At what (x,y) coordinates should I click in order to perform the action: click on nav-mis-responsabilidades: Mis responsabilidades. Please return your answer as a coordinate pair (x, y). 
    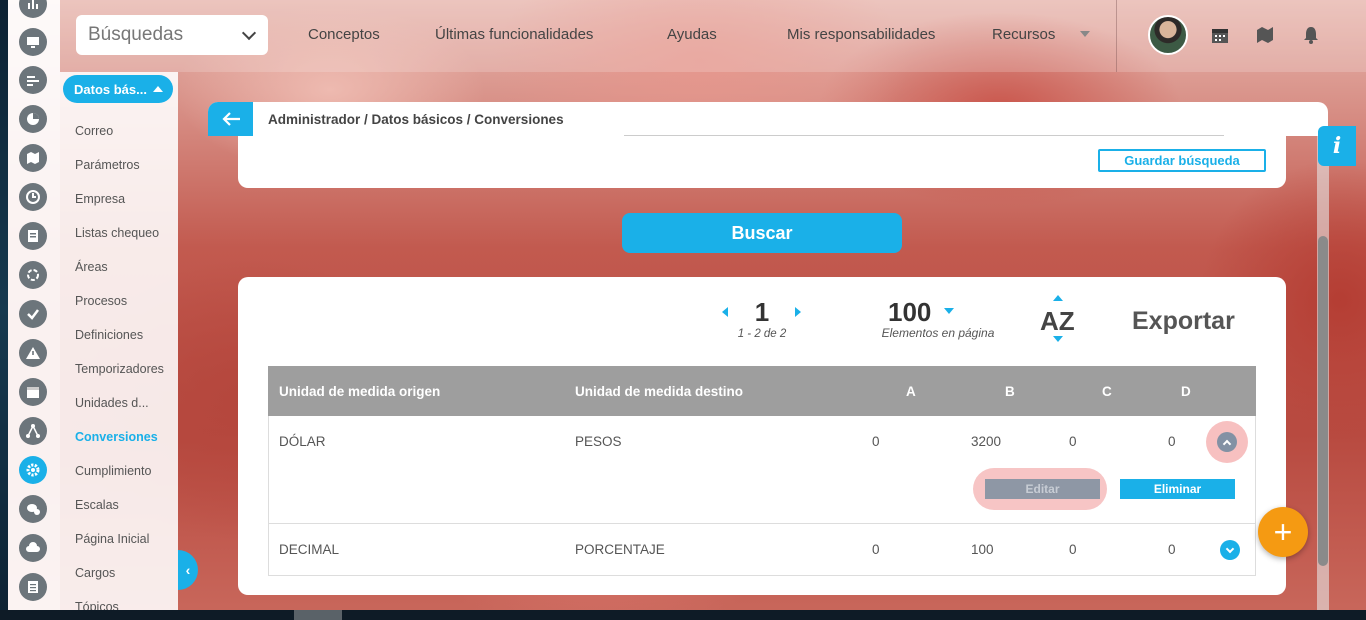
    Looking at the image, I should click on (861, 34).